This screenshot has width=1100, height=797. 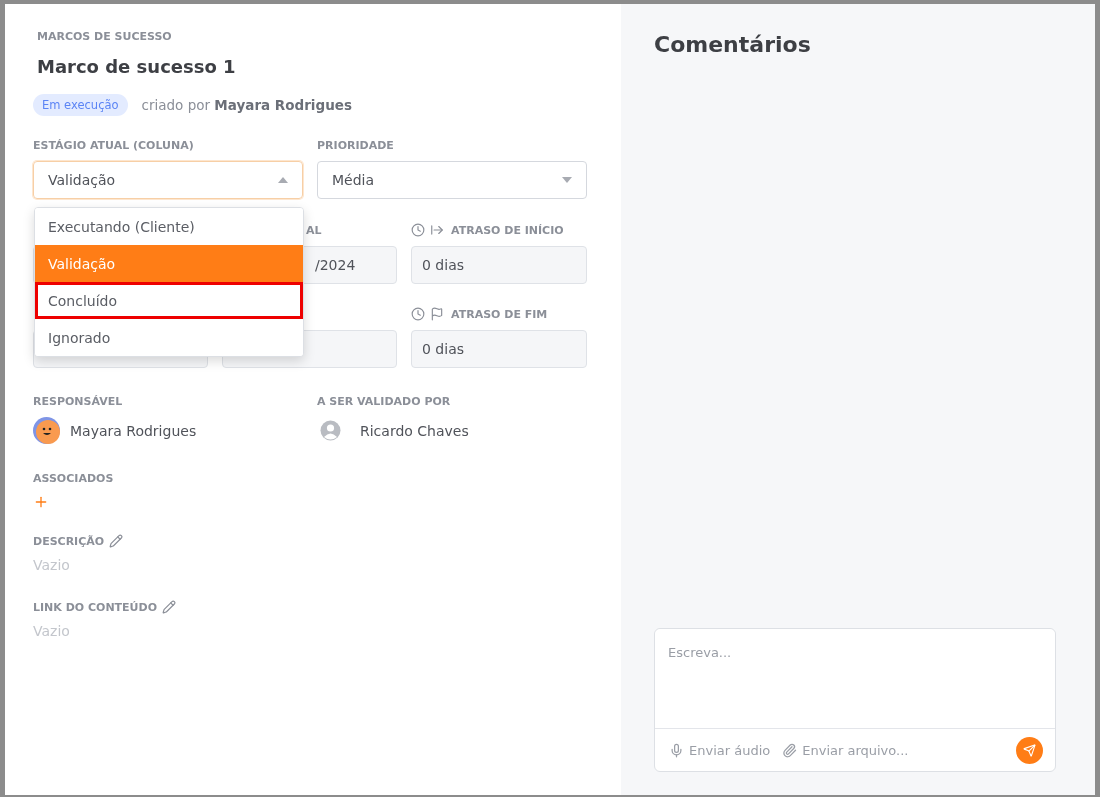 I want to click on person-name: Ricardo Chaves, so click(x=414, y=430).